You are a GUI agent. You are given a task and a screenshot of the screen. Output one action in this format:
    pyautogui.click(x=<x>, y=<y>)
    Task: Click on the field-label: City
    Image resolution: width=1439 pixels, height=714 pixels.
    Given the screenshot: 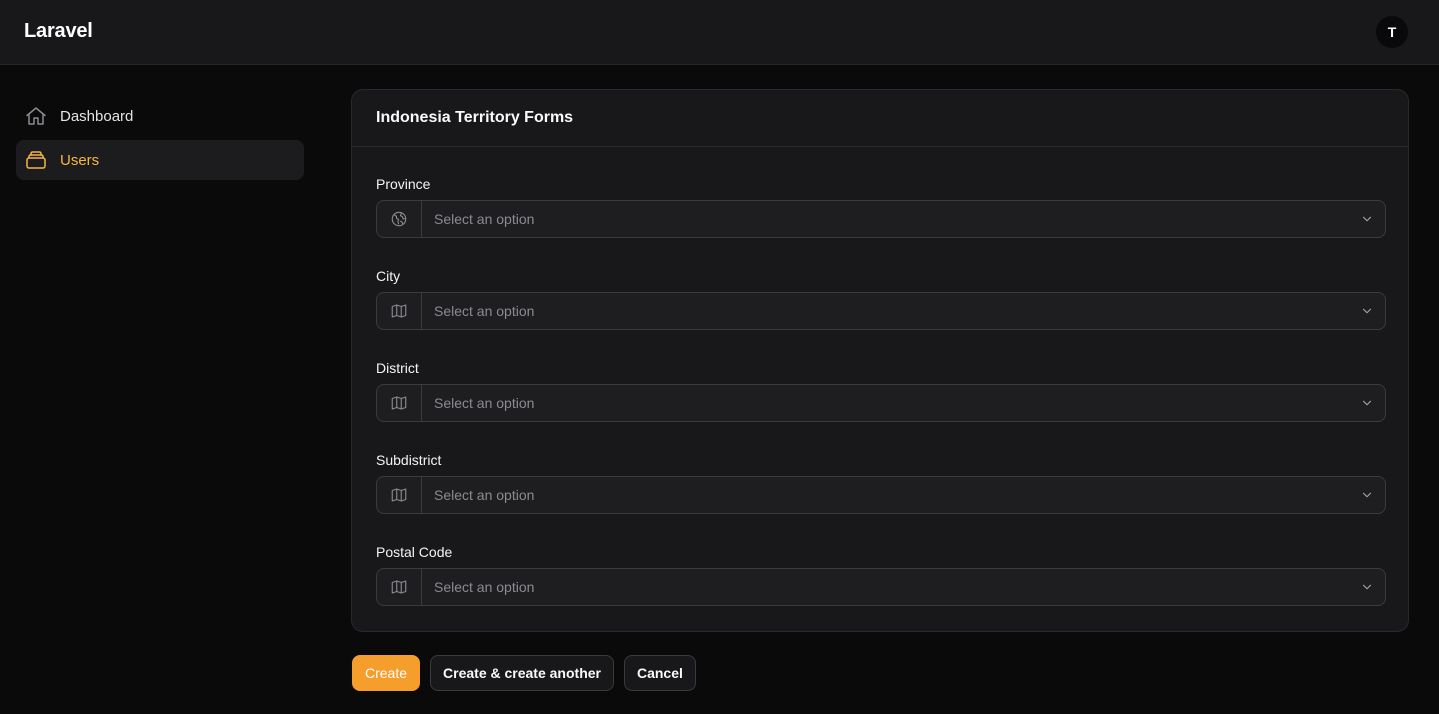 What is the action you would take?
    pyautogui.click(x=388, y=276)
    